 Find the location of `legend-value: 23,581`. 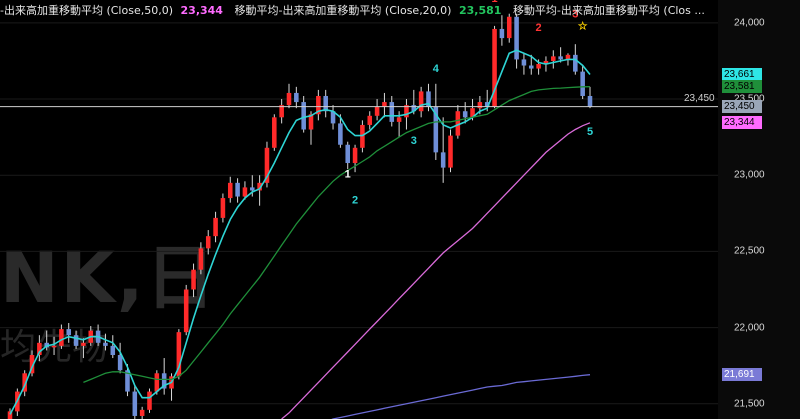

legend-value: 23,581 is located at coordinates (480, 10).